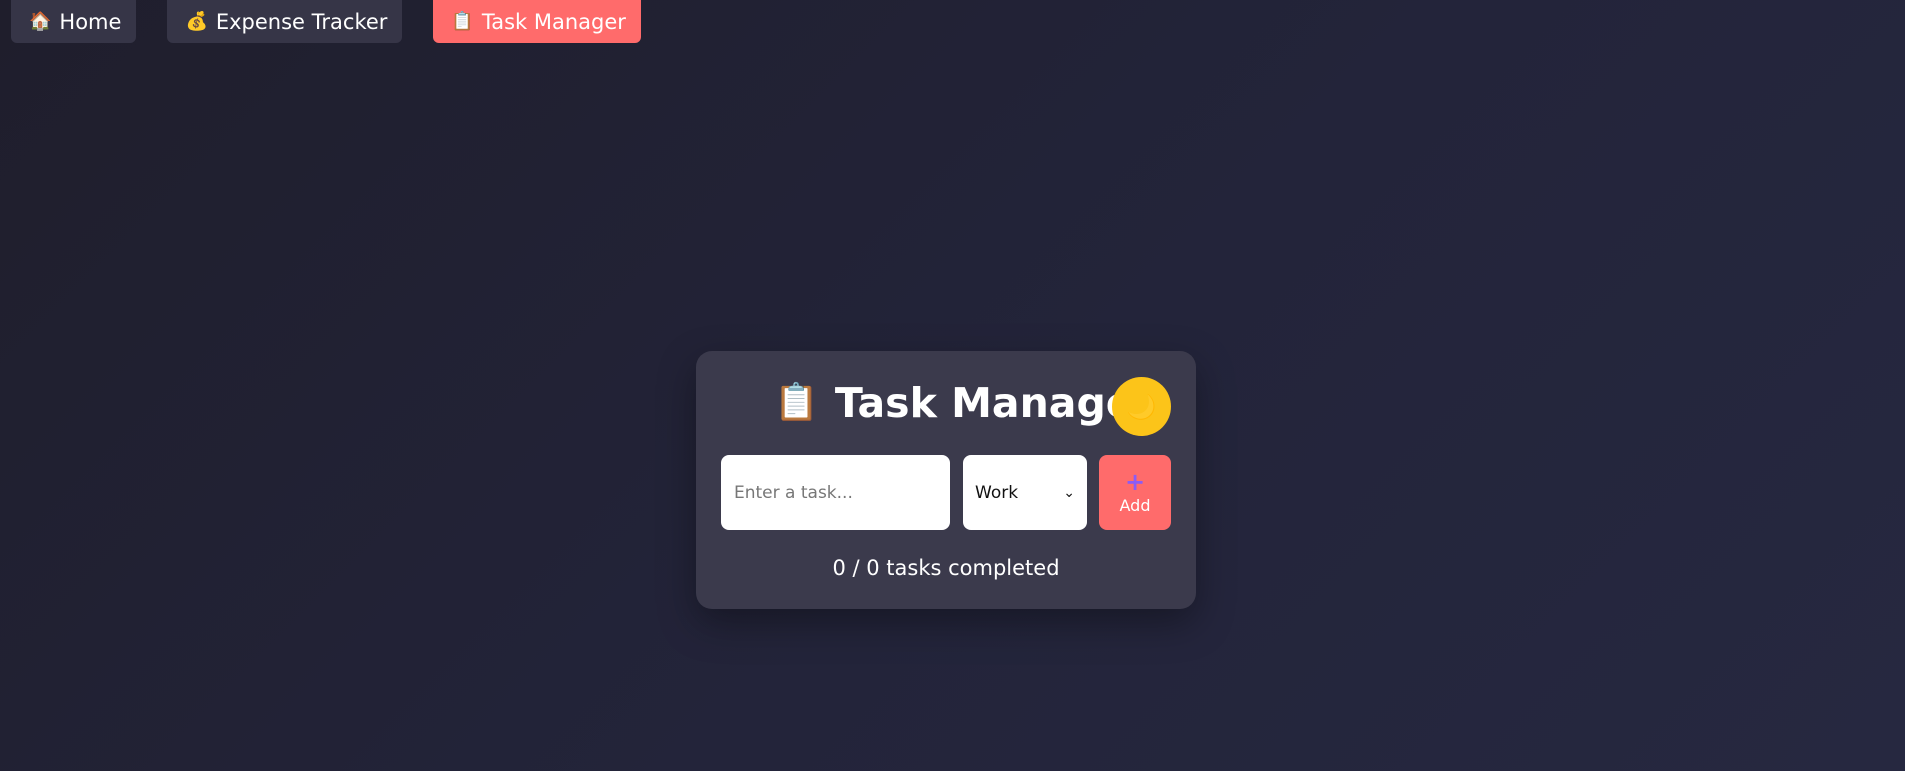 The height and width of the screenshot is (771, 1905). Describe the element at coordinates (90, 21) in the screenshot. I see `nav-home-label: Home` at that location.